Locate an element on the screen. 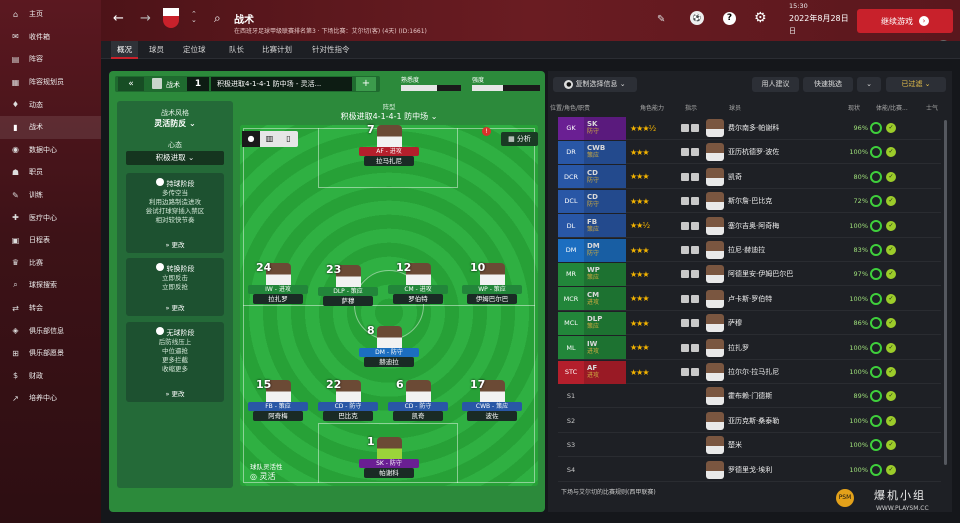 This screenshot has height=523, width=960. role-cell: SK 防守 is located at coordinates (605, 128).